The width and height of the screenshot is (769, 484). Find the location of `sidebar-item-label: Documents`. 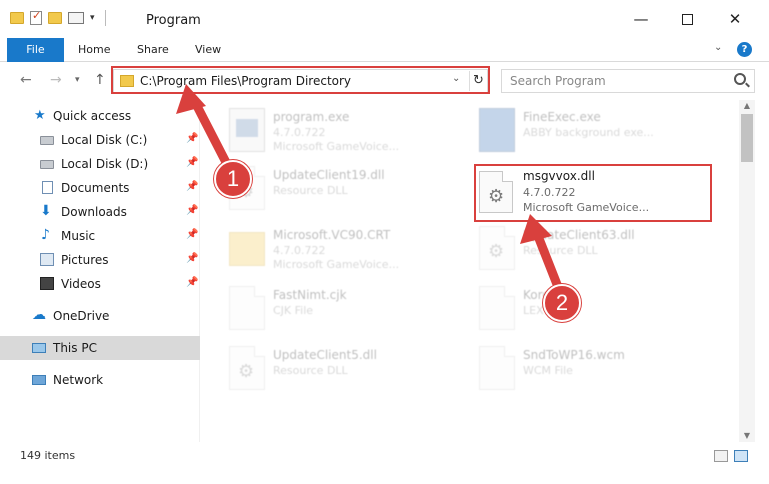

sidebar-item-label: Documents is located at coordinates (95, 188).